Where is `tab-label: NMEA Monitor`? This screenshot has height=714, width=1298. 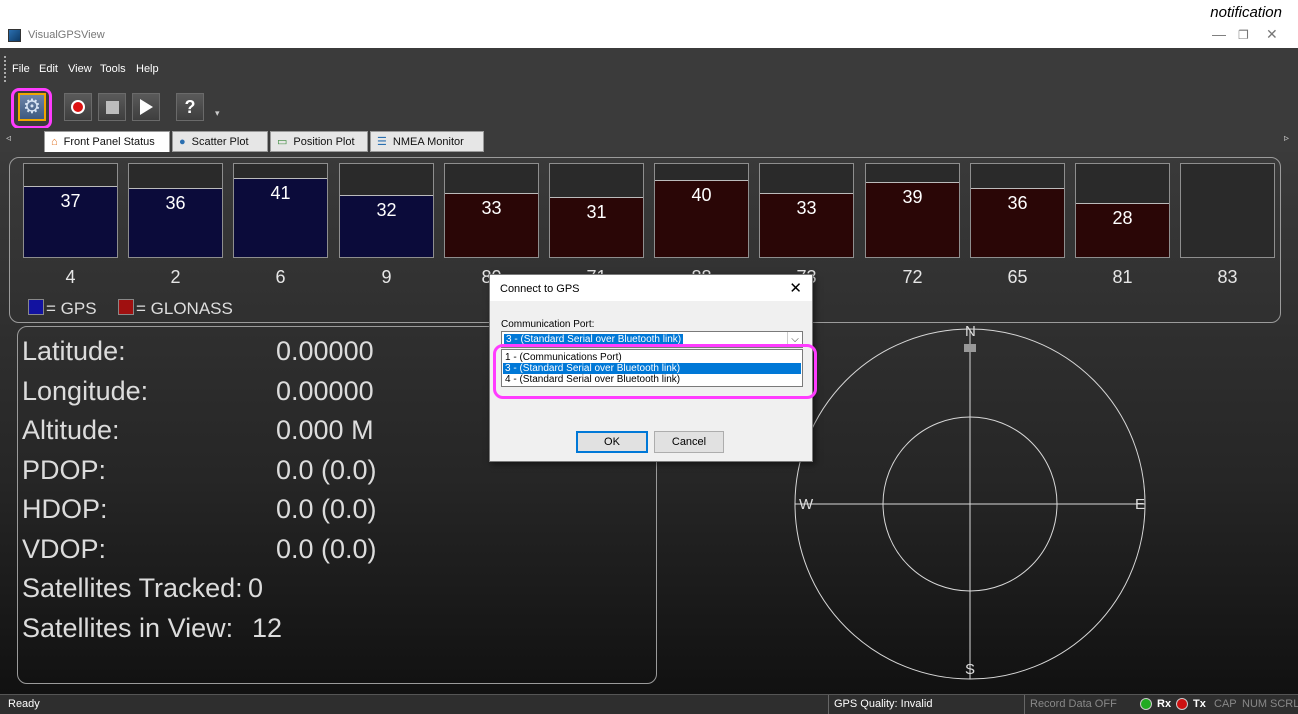
tab-label: NMEA Monitor is located at coordinates (428, 141).